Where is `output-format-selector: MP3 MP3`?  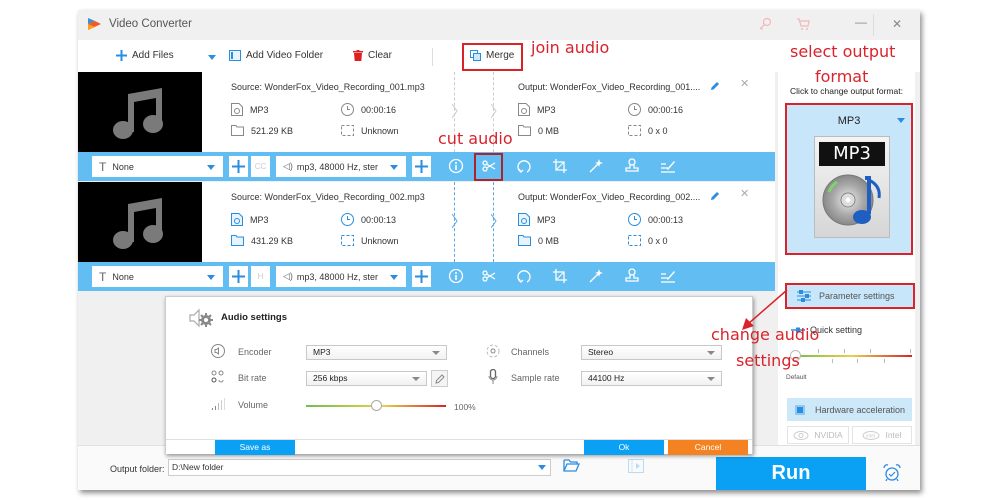
output-format-selector: MP3 MP3 is located at coordinates (849, 179).